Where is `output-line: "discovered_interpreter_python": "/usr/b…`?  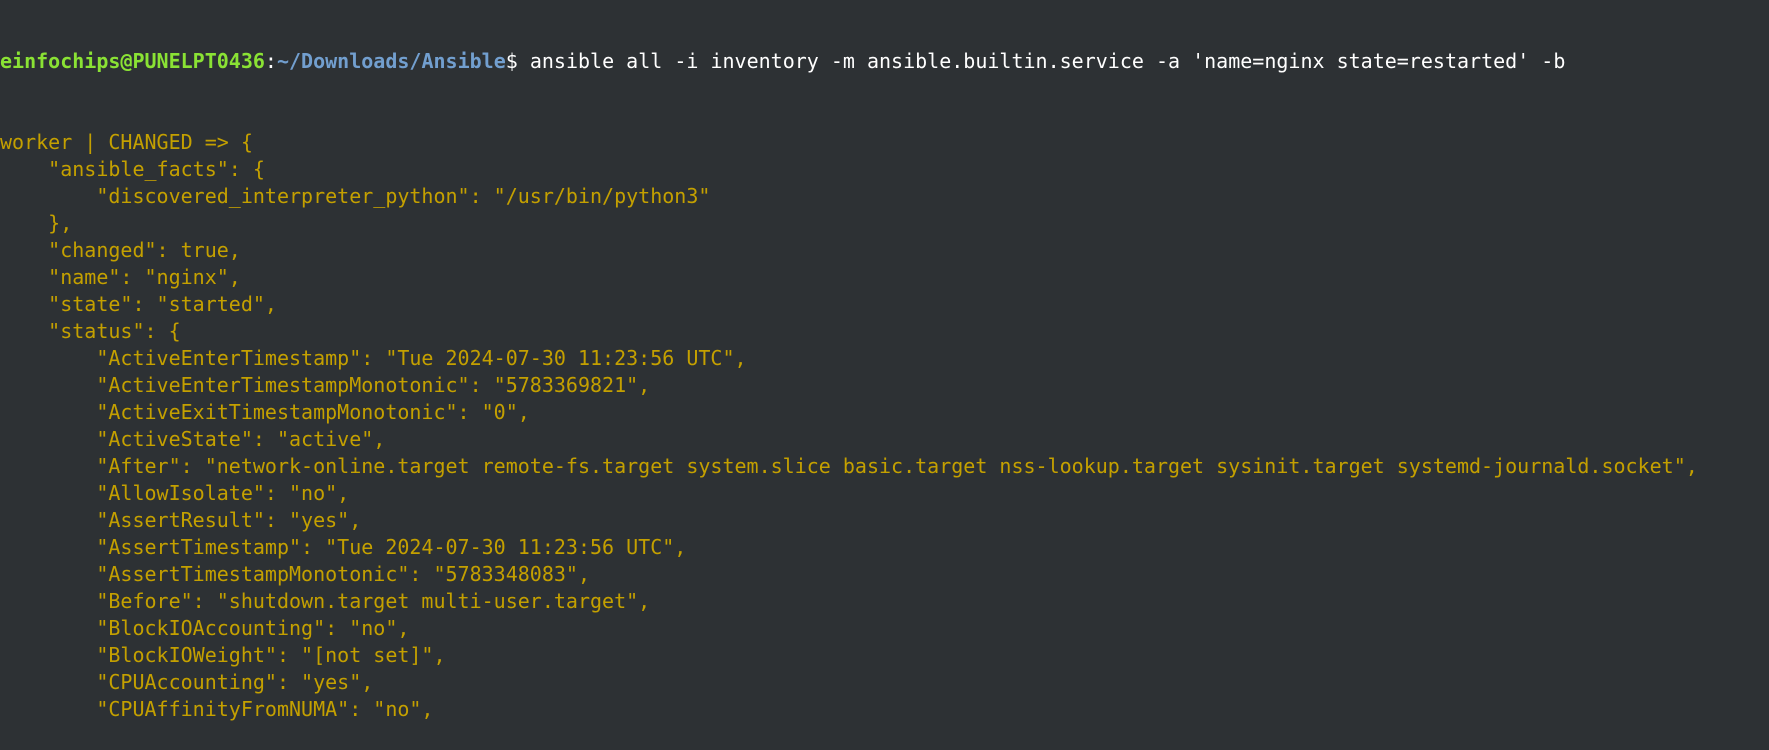
output-line: "discovered_interpreter_python": "/usr/b… is located at coordinates (355, 196).